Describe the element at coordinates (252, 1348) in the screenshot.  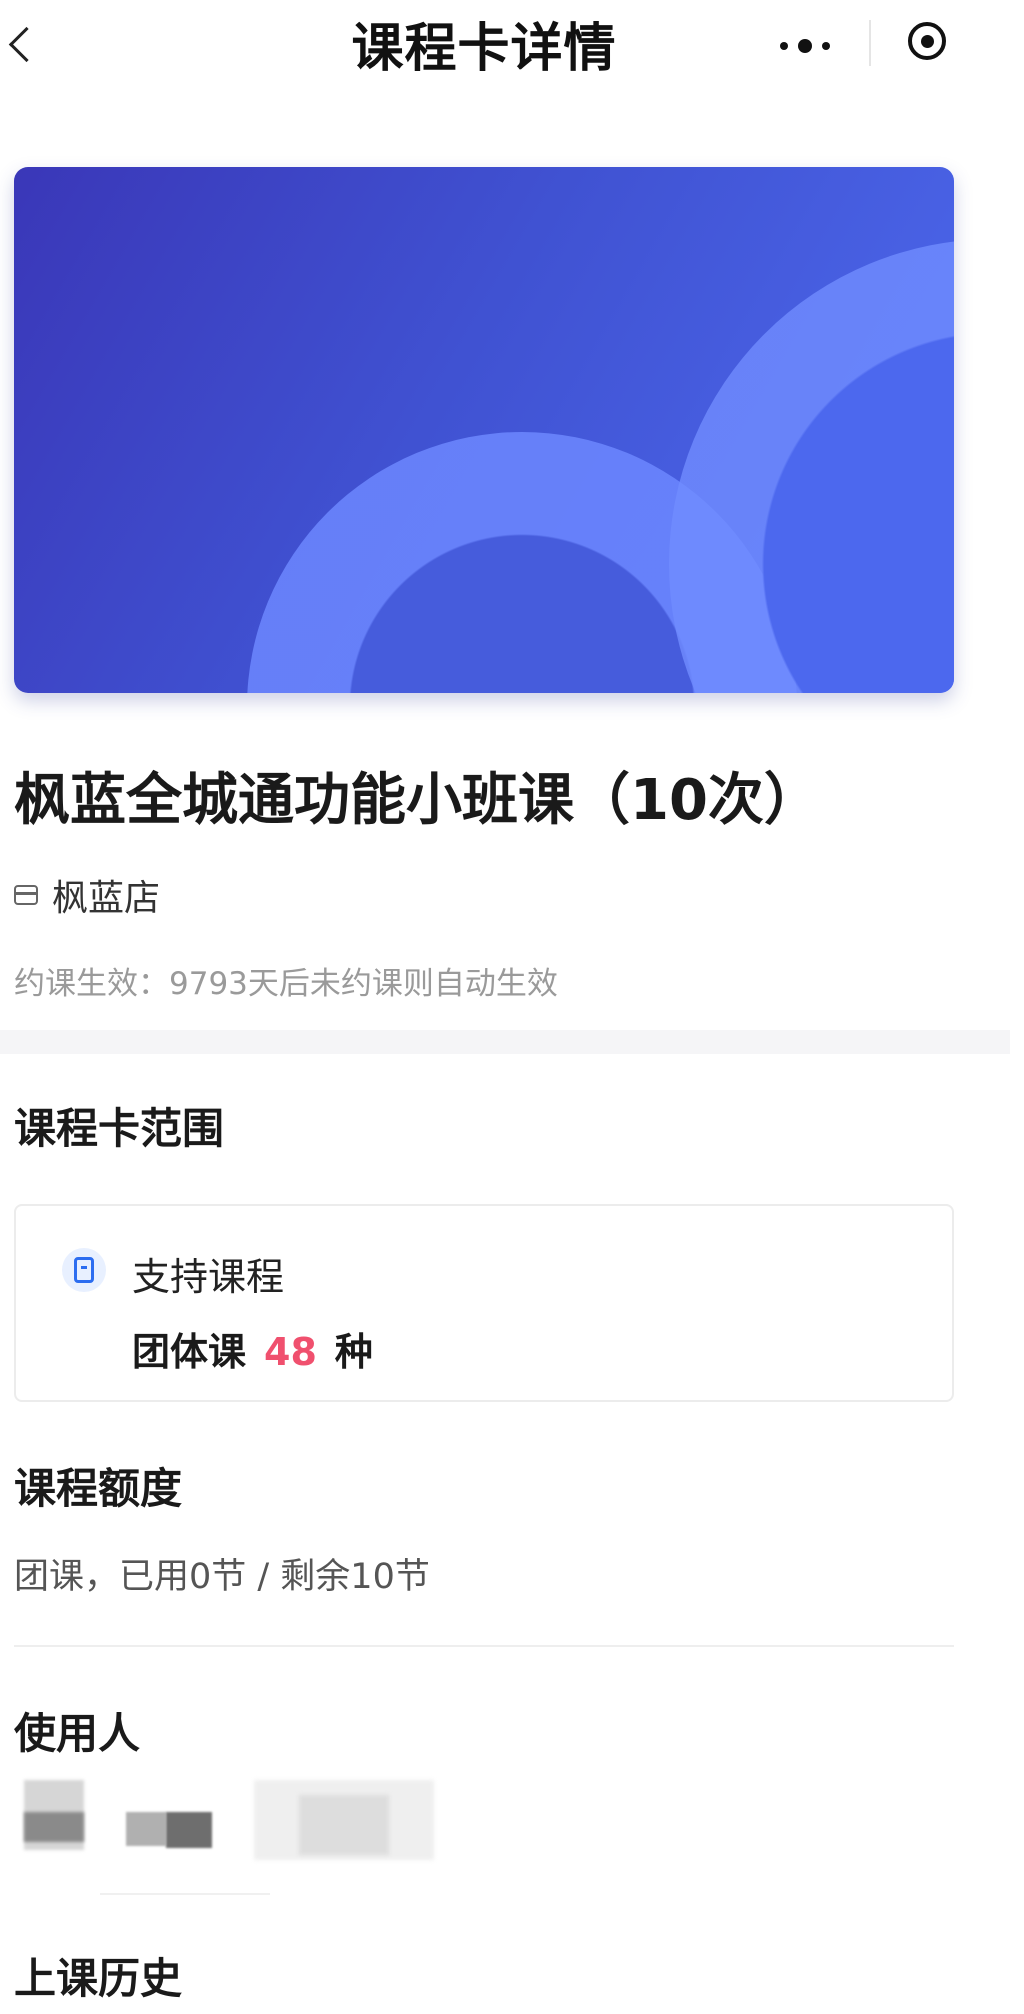
I see `support-courses-summary: 团体课 48 种` at that location.